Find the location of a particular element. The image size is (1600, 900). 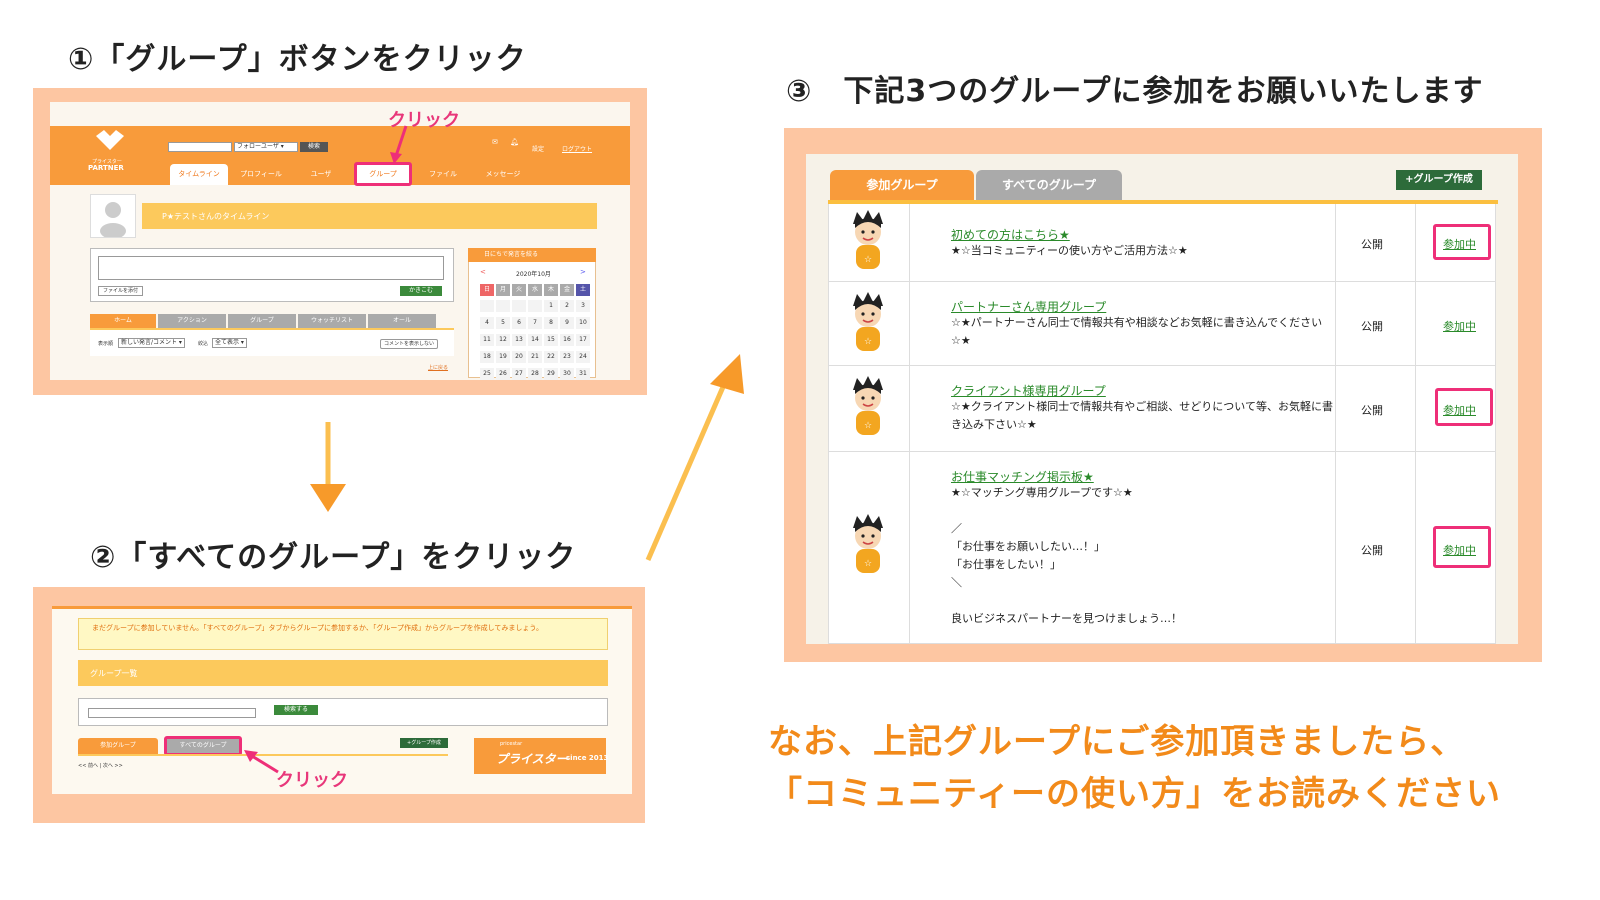

group-visibility: 公開 is located at coordinates (1372, 244).